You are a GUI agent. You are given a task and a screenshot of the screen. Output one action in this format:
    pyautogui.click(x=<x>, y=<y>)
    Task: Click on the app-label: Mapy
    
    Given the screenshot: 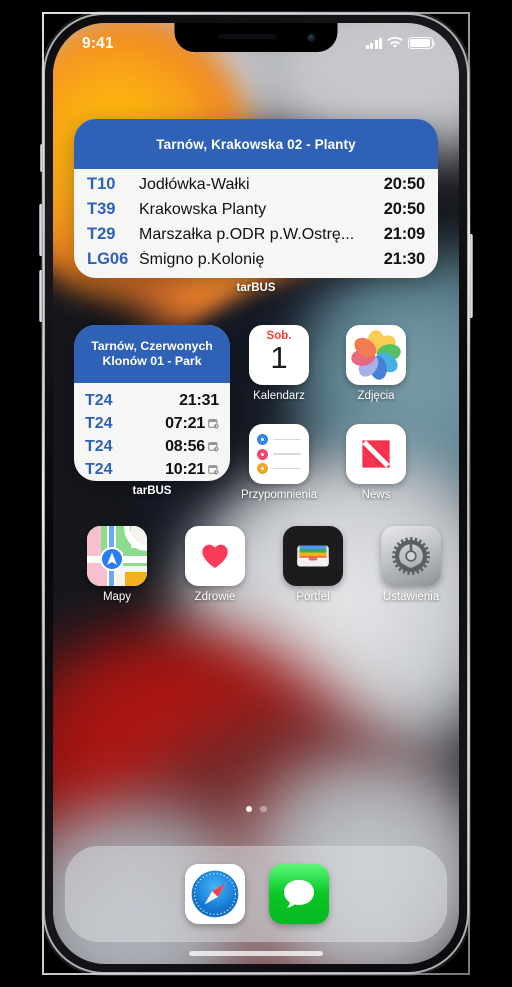 What is the action you would take?
    pyautogui.click(x=117, y=597)
    